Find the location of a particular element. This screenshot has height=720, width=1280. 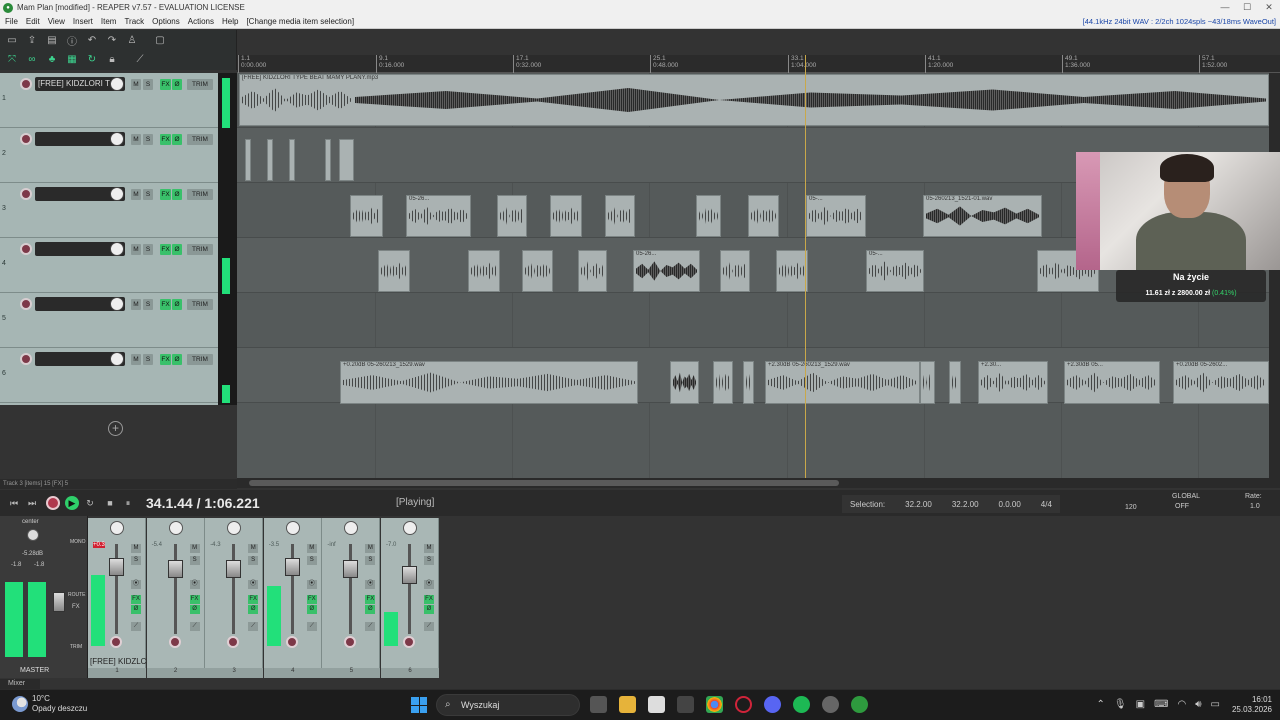

undo-icon: ↶ is located at coordinates (92, 40).